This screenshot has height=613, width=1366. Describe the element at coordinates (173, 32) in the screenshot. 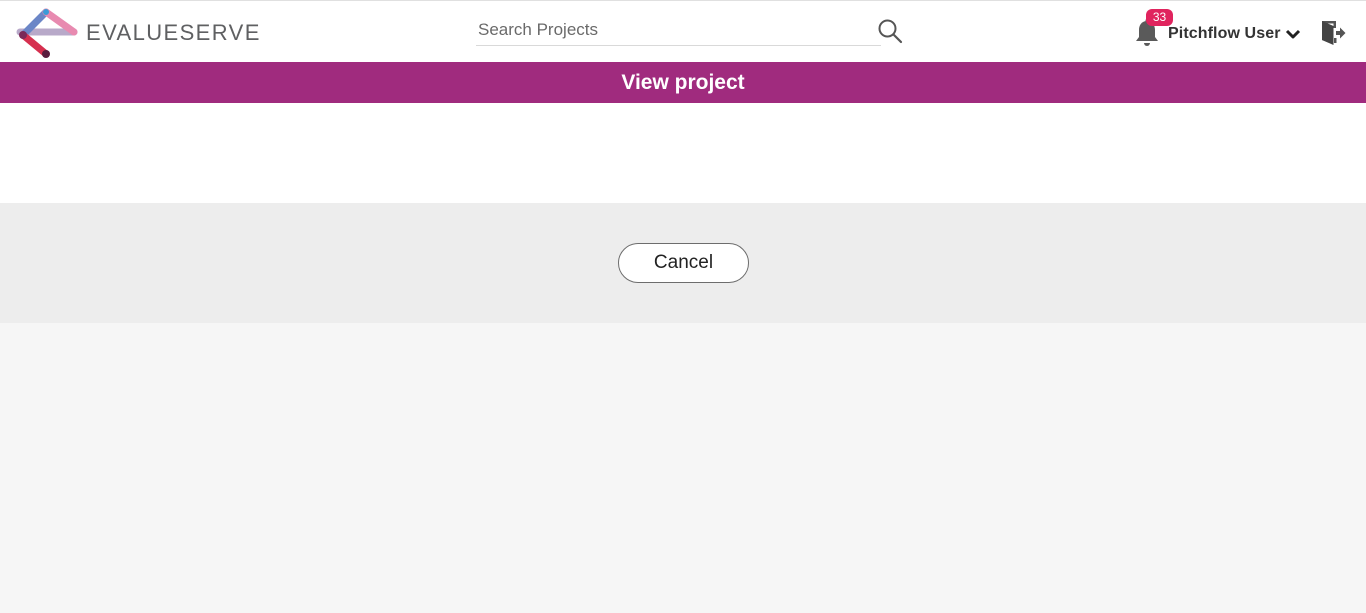

I see `brand-name: EVALUESERVE` at that location.